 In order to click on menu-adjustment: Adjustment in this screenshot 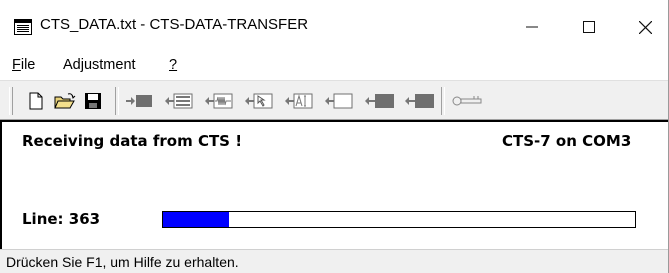, I will do `click(99, 65)`.